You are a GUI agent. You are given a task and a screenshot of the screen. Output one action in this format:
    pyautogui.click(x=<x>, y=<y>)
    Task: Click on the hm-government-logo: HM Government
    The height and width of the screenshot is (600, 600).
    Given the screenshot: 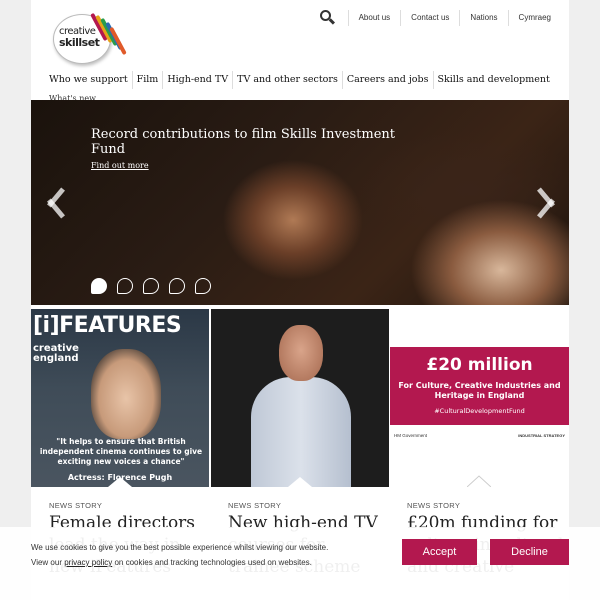 What is the action you would take?
    pyautogui.click(x=411, y=435)
    